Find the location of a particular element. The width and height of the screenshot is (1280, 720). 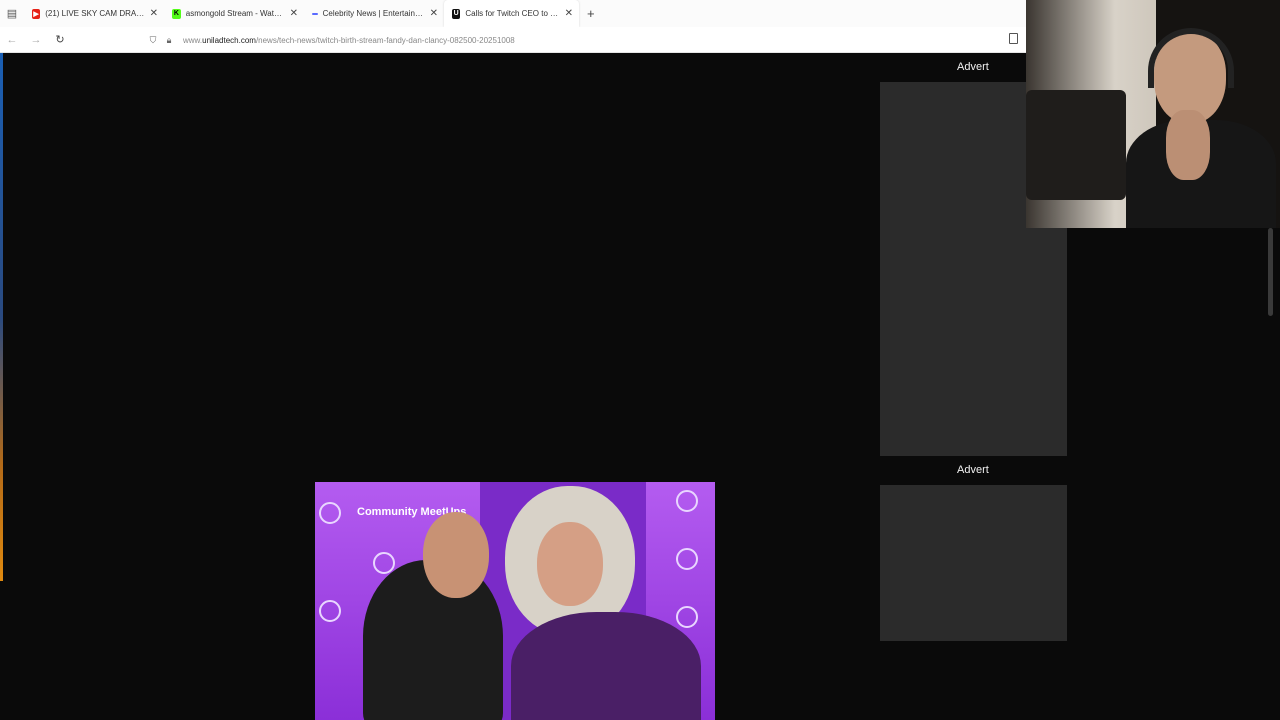

lock-icon: 🔒︎ is located at coordinates (169, 40).